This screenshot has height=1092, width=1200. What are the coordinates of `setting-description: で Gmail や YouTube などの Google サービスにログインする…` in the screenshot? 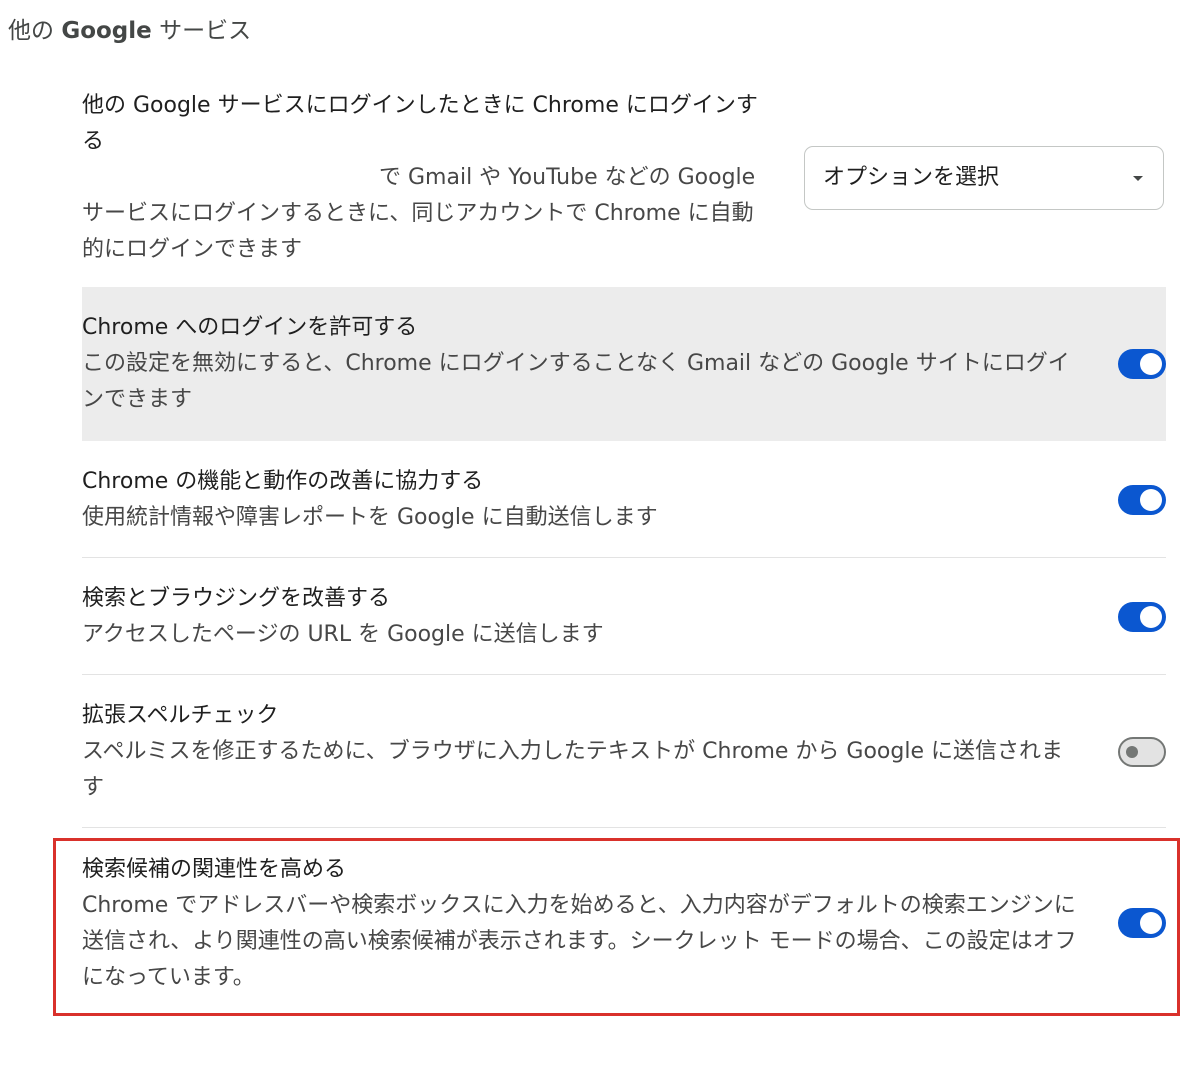 It's located at (427, 214).